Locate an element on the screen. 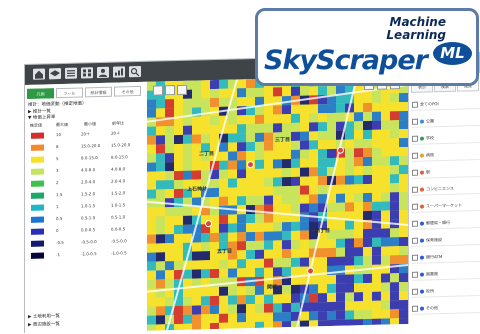 The width and height of the screenshot is (480, 334). layer-icon is located at coordinates (55, 74).